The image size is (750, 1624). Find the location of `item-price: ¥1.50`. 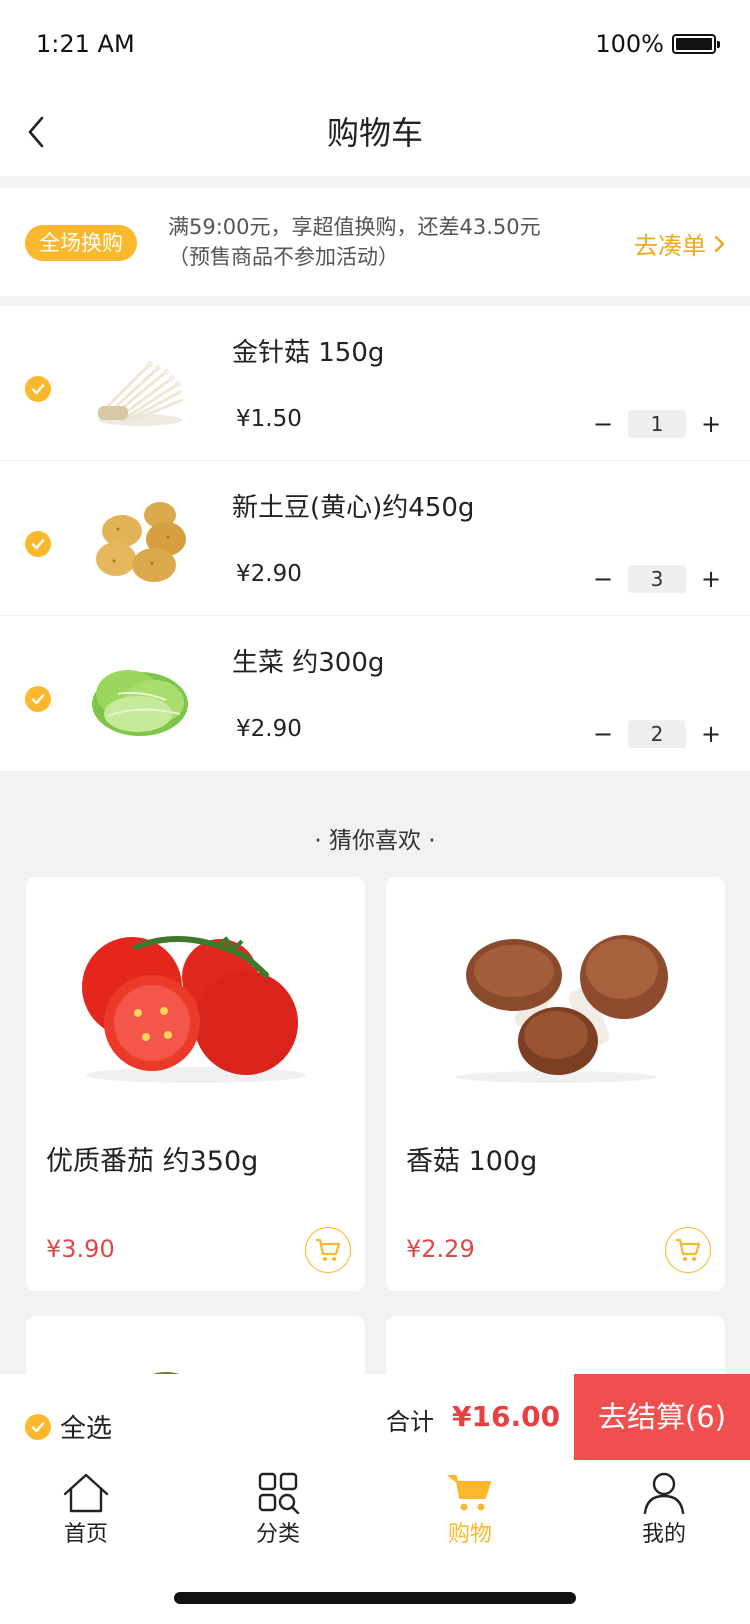

item-price: ¥1.50 is located at coordinates (269, 419).